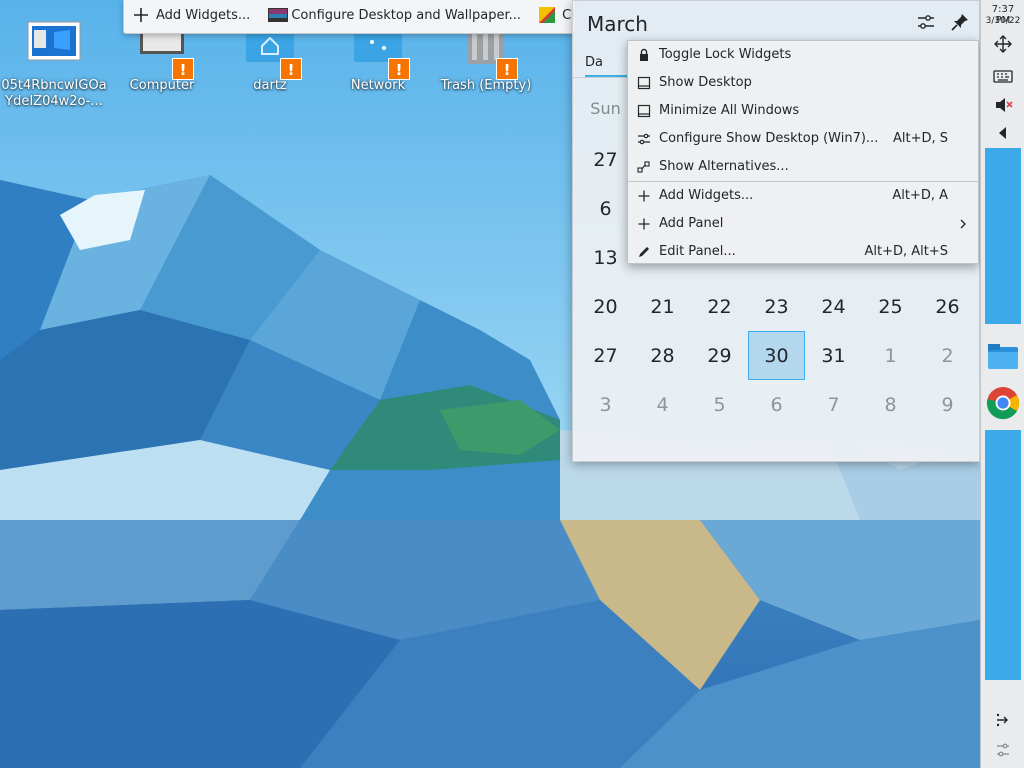 This screenshot has width=1024, height=768. I want to click on calendar-week-row: 3456789, so click(777, 404).